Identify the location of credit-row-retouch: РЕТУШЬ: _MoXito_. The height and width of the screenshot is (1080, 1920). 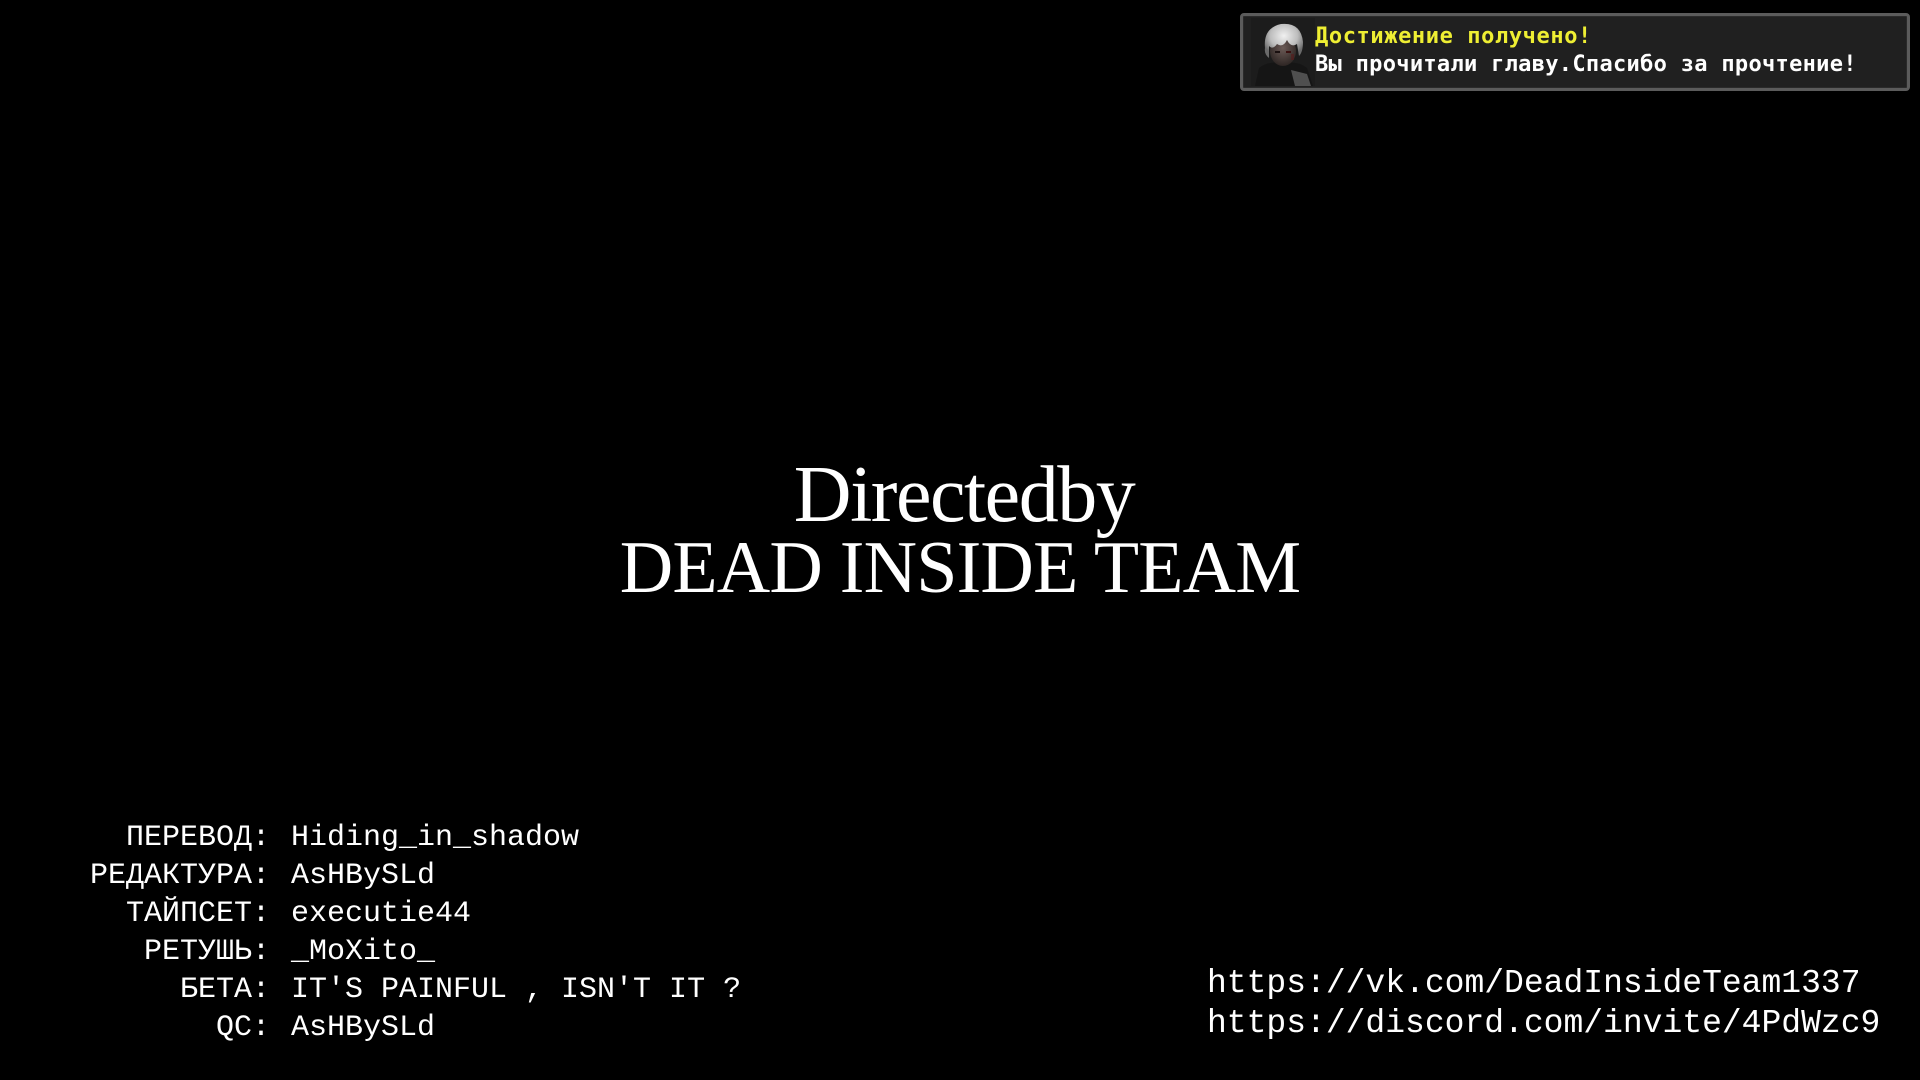
(370, 952).